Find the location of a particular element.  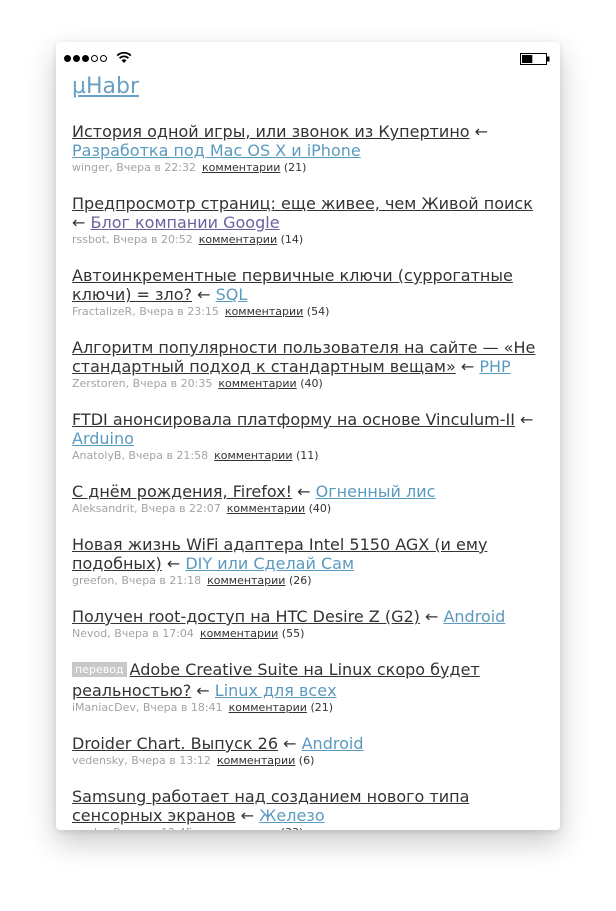

wifi-icon is located at coordinates (124, 57).